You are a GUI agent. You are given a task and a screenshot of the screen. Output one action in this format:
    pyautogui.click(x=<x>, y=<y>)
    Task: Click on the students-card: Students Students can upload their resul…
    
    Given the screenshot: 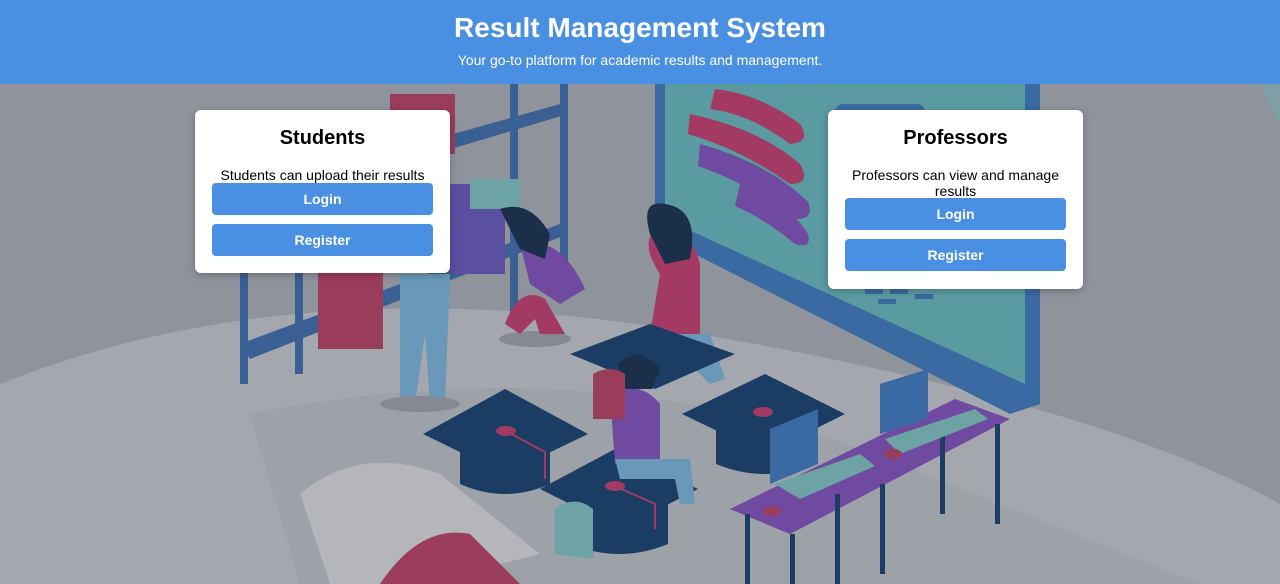 What is the action you would take?
    pyautogui.click(x=322, y=191)
    